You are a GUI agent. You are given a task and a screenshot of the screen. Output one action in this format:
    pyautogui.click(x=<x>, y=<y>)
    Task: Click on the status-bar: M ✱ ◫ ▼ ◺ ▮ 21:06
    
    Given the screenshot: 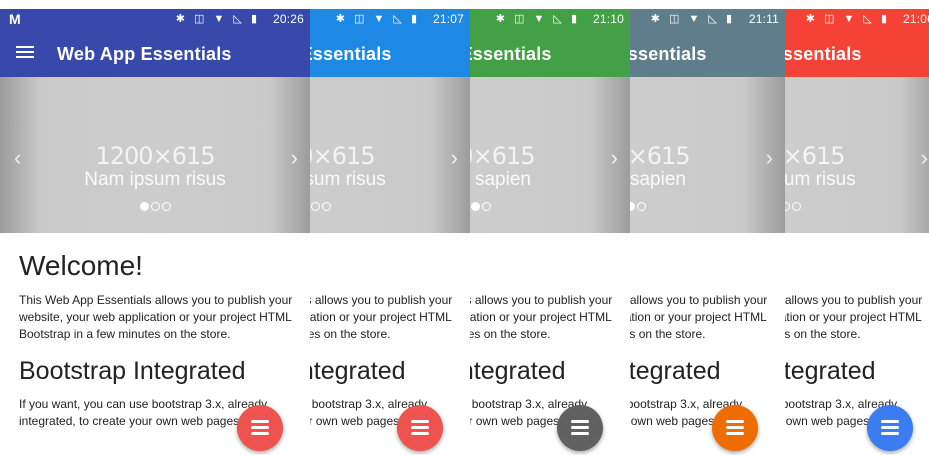 What is the action you would take?
    pyautogui.click(x=857, y=19)
    